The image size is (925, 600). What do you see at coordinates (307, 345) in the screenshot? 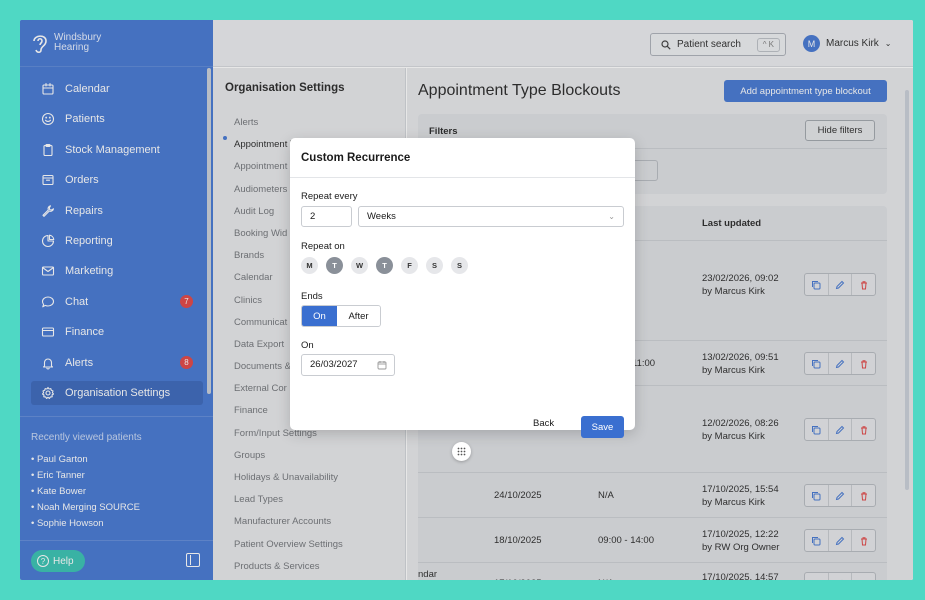
I see `on-date-label: On` at bounding box center [307, 345].